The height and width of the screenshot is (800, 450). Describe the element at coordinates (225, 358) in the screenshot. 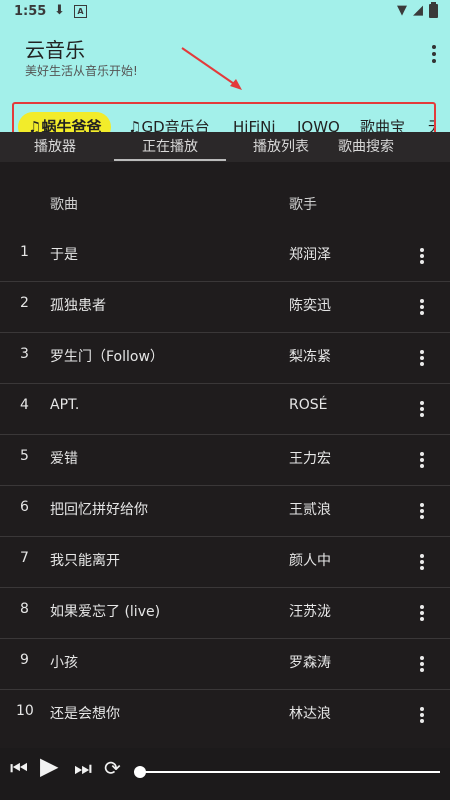

I see `table-row: 3 罗生门（Follow） 梨冻紧` at that location.